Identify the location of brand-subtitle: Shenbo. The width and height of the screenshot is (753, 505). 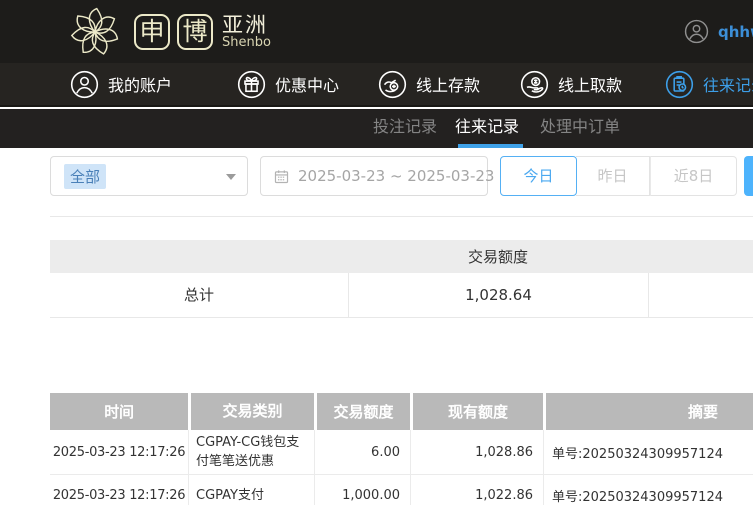
(246, 42).